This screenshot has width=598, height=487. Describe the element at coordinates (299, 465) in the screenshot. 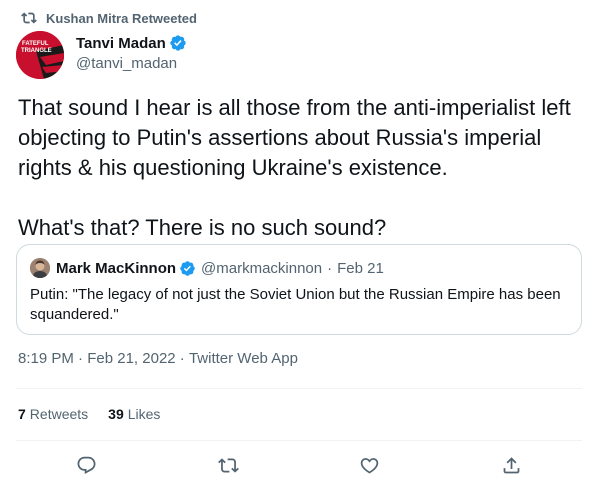

I see `tweet-action-bar` at that location.